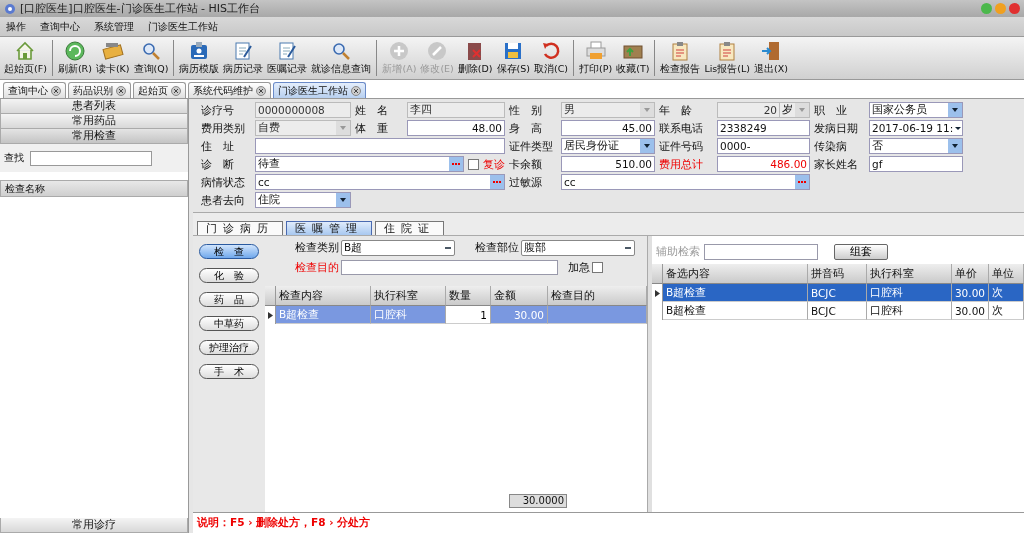 The height and width of the screenshot is (533, 1024). What do you see at coordinates (916, 110) in the screenshot?
I see `dropdown: 国家公务员` at bounding box center [916, 110].